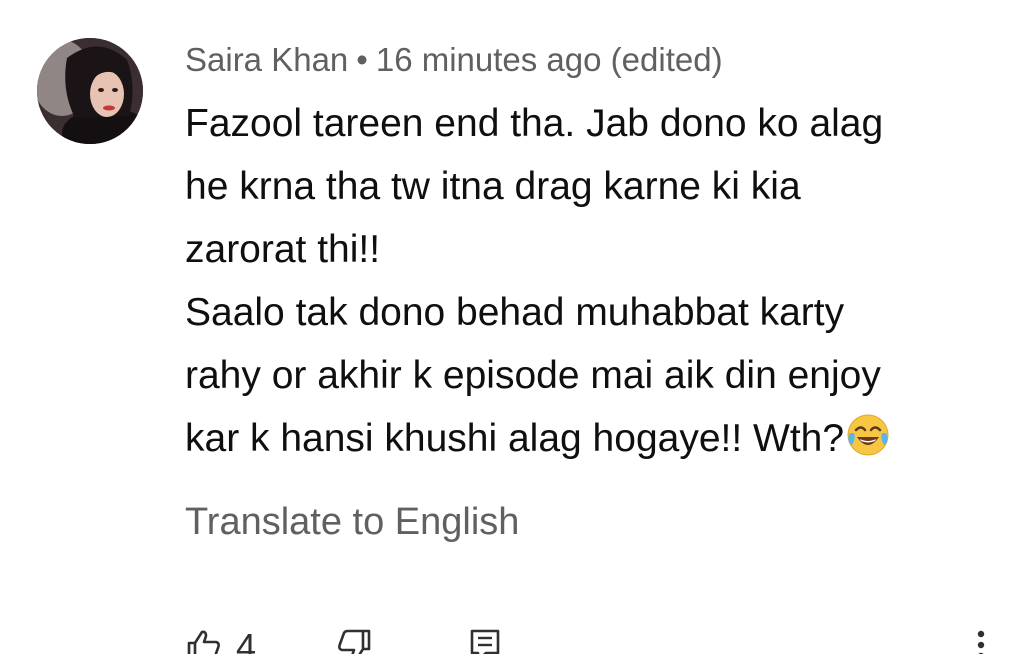 This screenshot has width=1024, height=654. I want to click on like-count: 4, so click(246, 640).